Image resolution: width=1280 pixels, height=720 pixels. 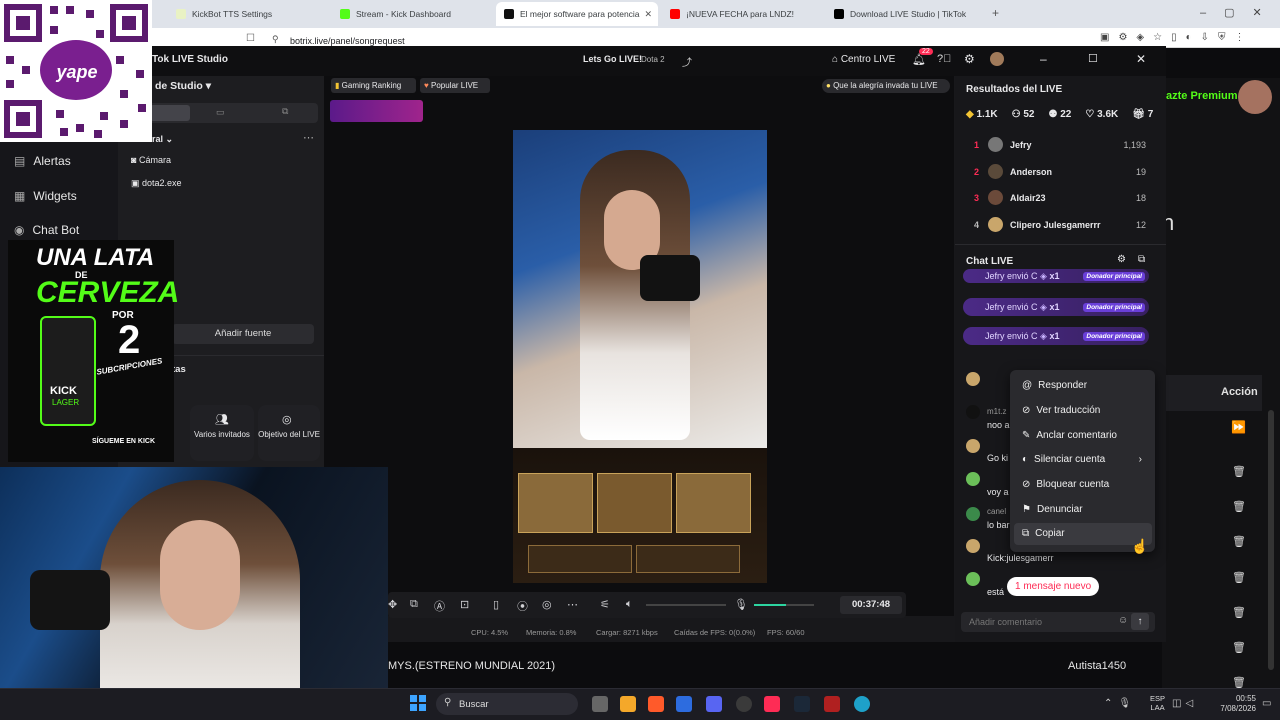 What do you see at coordinates (1141, 59) in the screenshot?
I see `close-button: ✕` at bounding box center [1141, 59].